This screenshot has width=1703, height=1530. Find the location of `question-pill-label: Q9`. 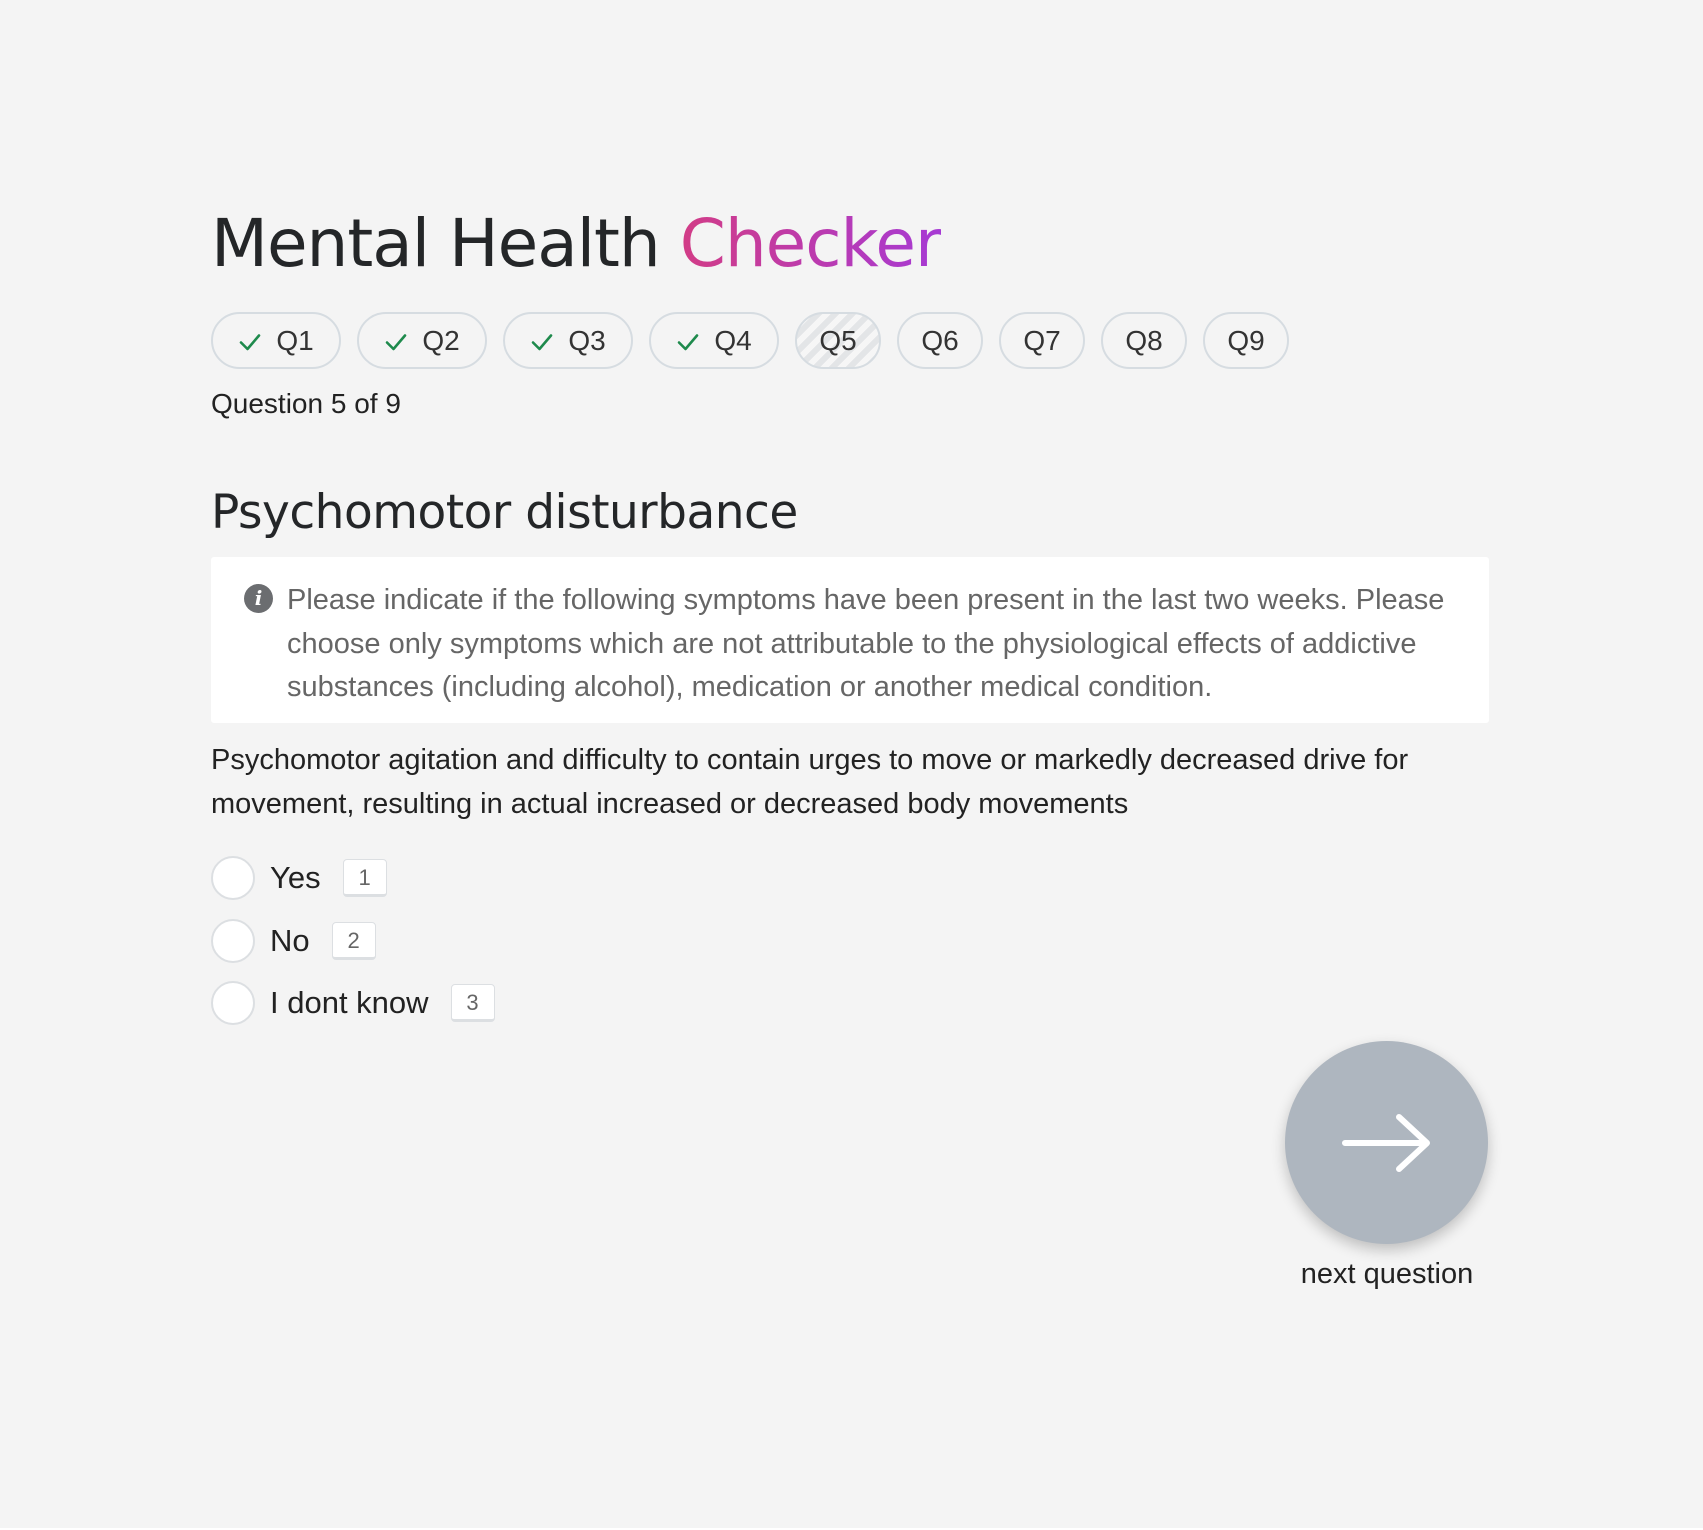

question-pill-label: Q9 is located at coordinates (1246, 340).